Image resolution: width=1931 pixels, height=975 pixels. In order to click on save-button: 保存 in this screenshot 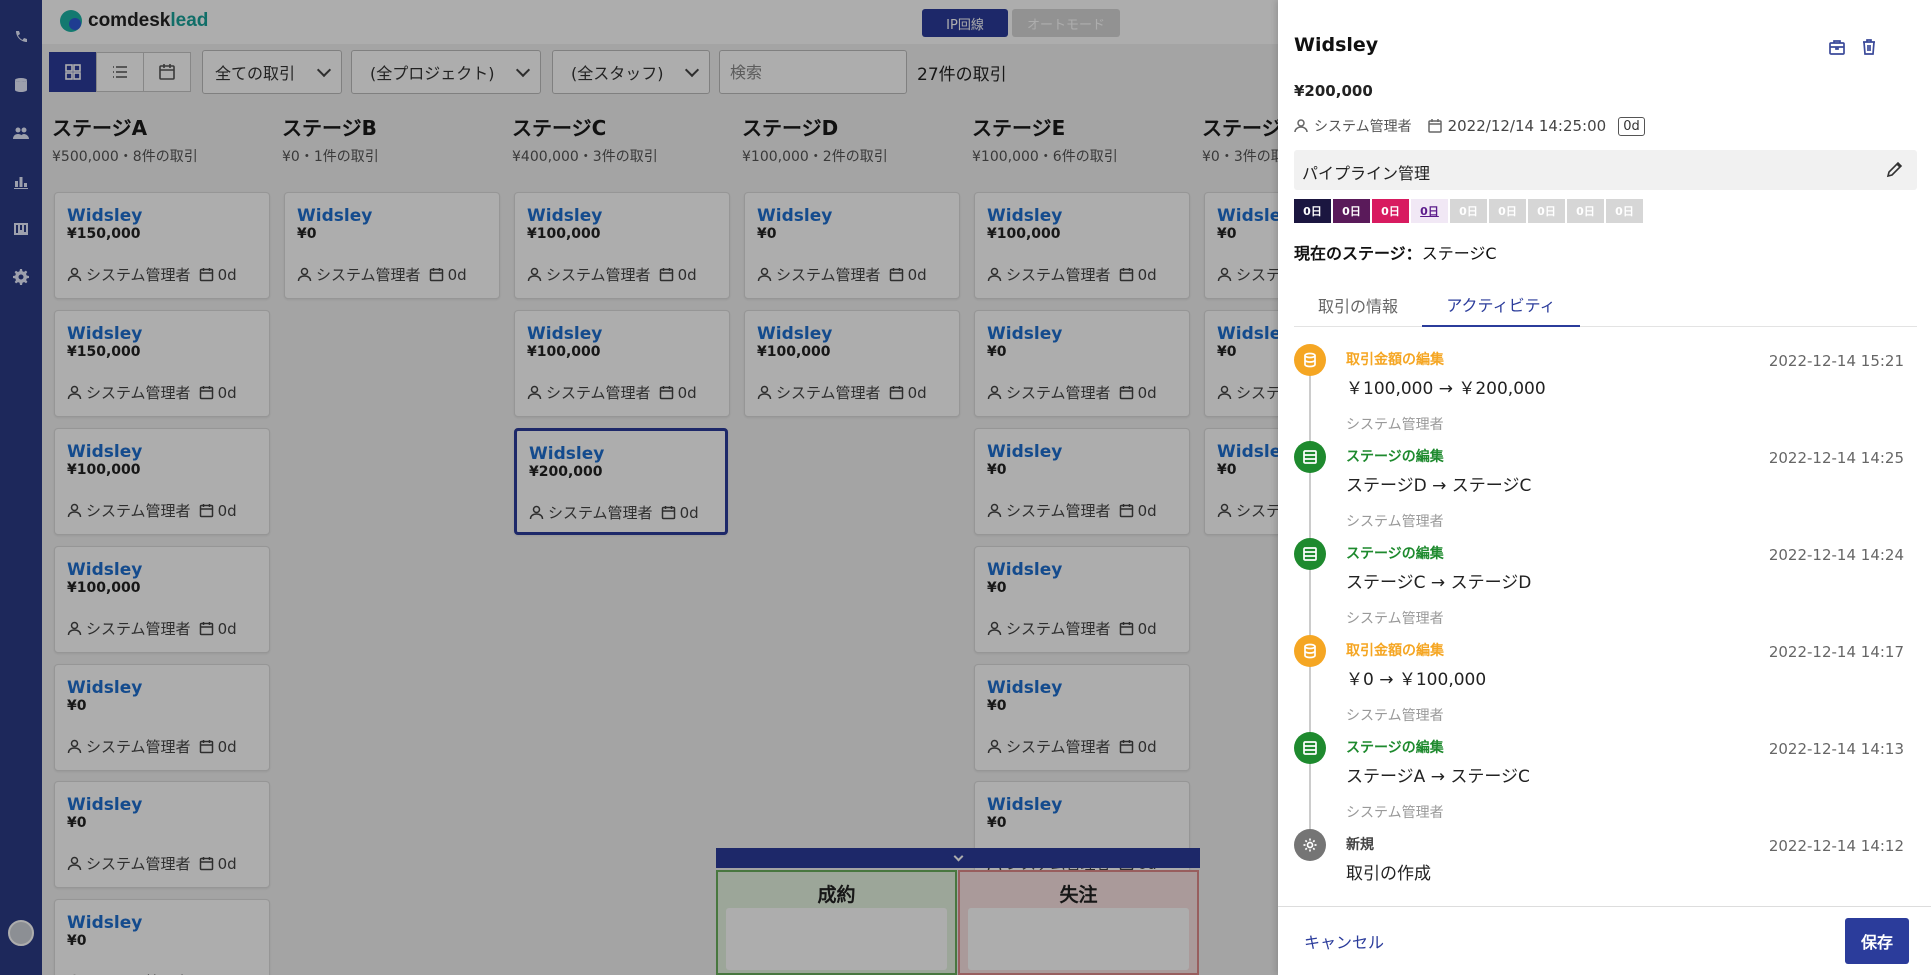, I will do `click(1877, 941)`.